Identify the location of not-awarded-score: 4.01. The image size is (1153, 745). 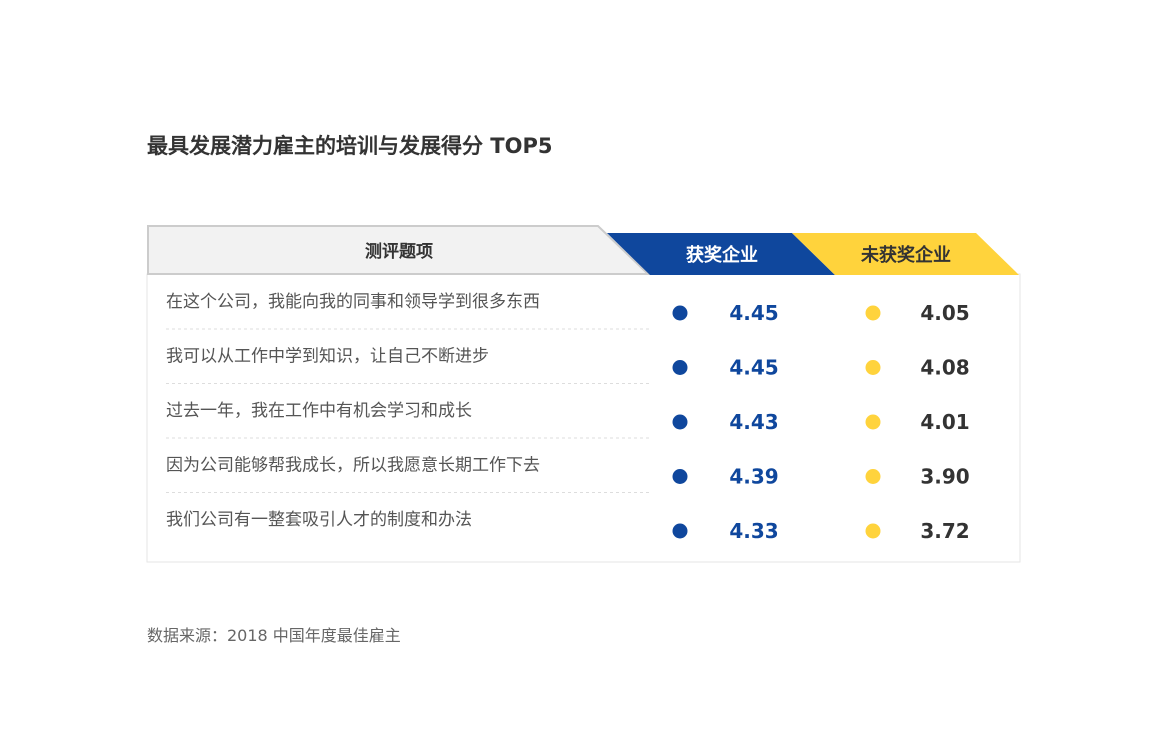
(944, 422).